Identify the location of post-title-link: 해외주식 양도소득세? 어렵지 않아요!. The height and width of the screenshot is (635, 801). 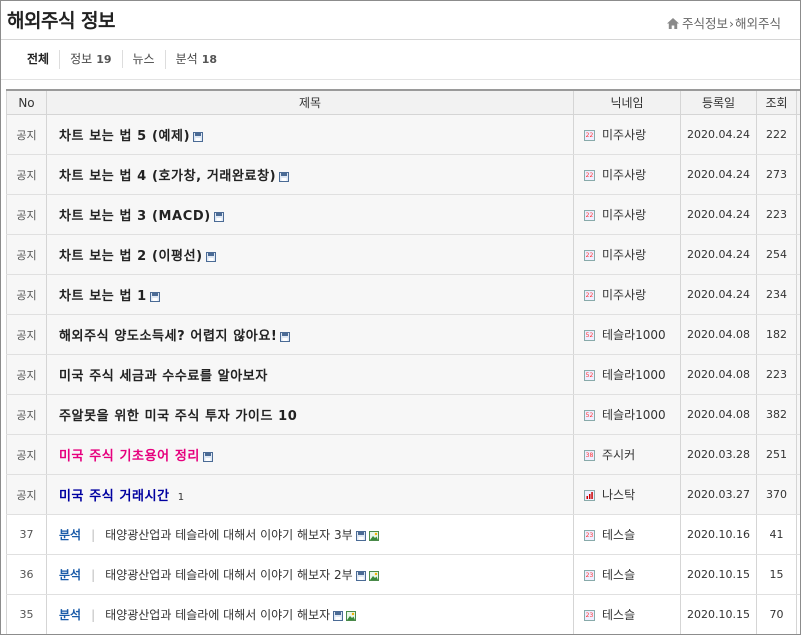
(168, 336).